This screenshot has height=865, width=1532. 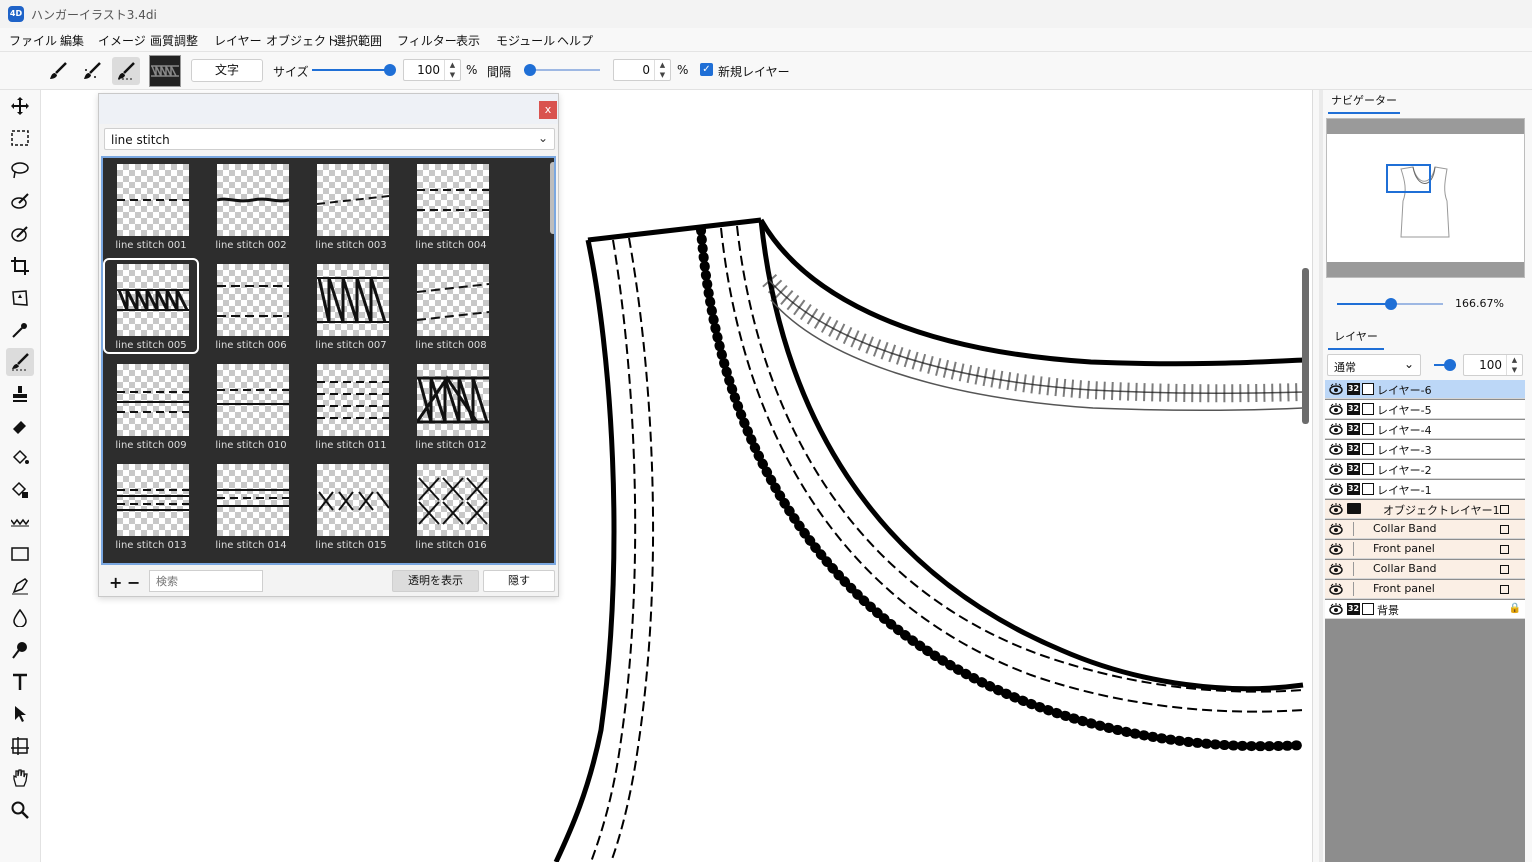 What do you see at coordinates (548, 110) in the screenshot?
I see `close-icon: x` at bounding box center [548, 110].